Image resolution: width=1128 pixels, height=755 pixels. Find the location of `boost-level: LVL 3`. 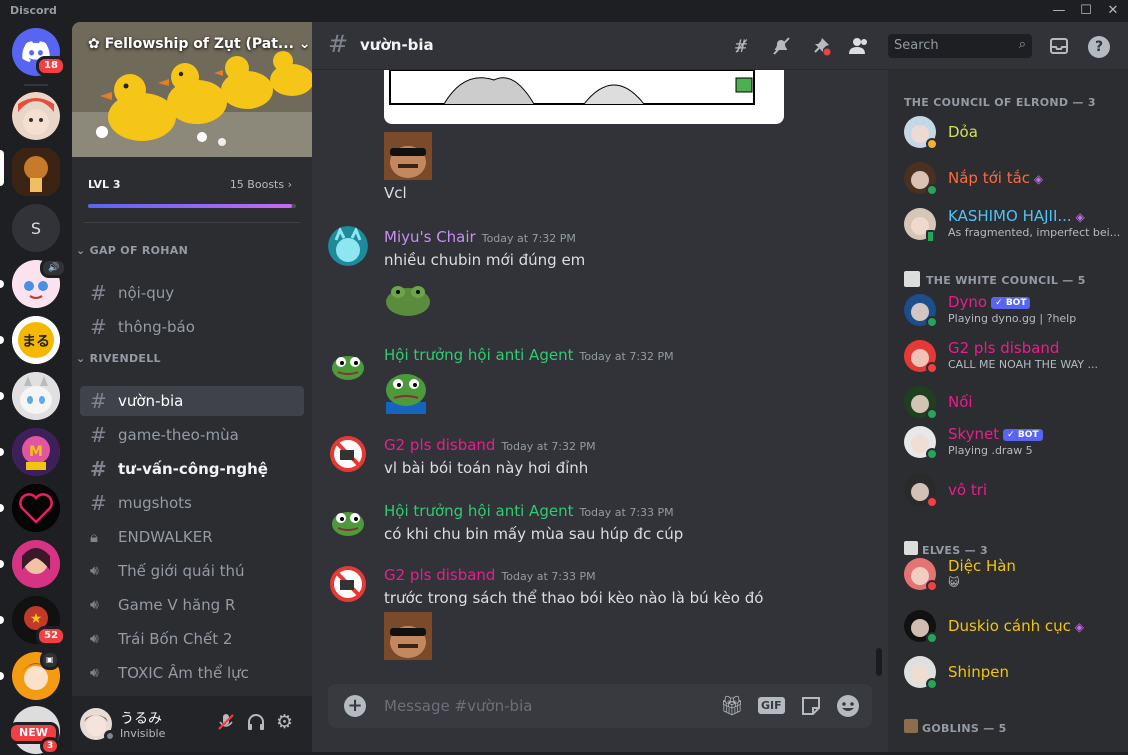

boost-level: LVL 3 is located at coordinates (104, 184).